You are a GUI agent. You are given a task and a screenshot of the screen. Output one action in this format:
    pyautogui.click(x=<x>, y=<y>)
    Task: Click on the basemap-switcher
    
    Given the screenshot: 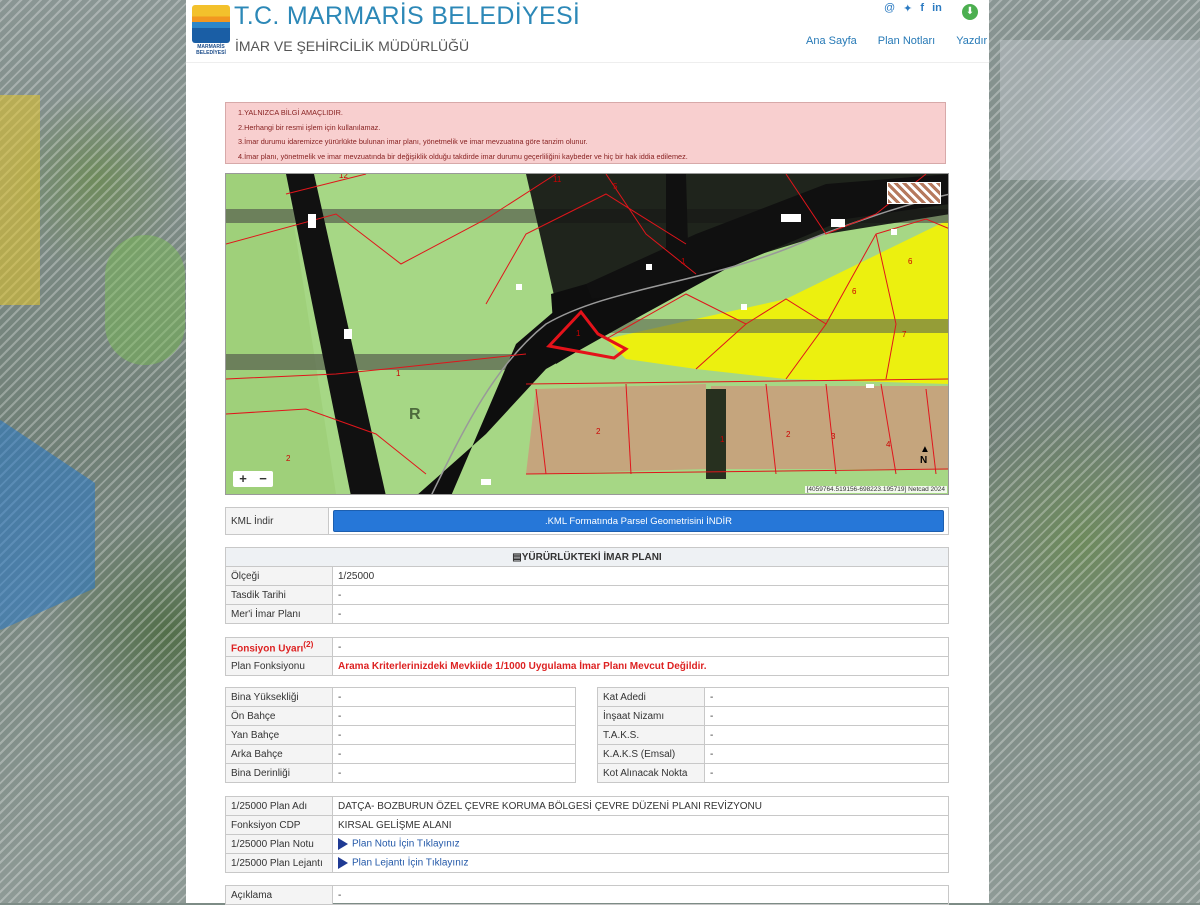 What is the action you would take?
    pyautogui.click(x=914, y=193)
    